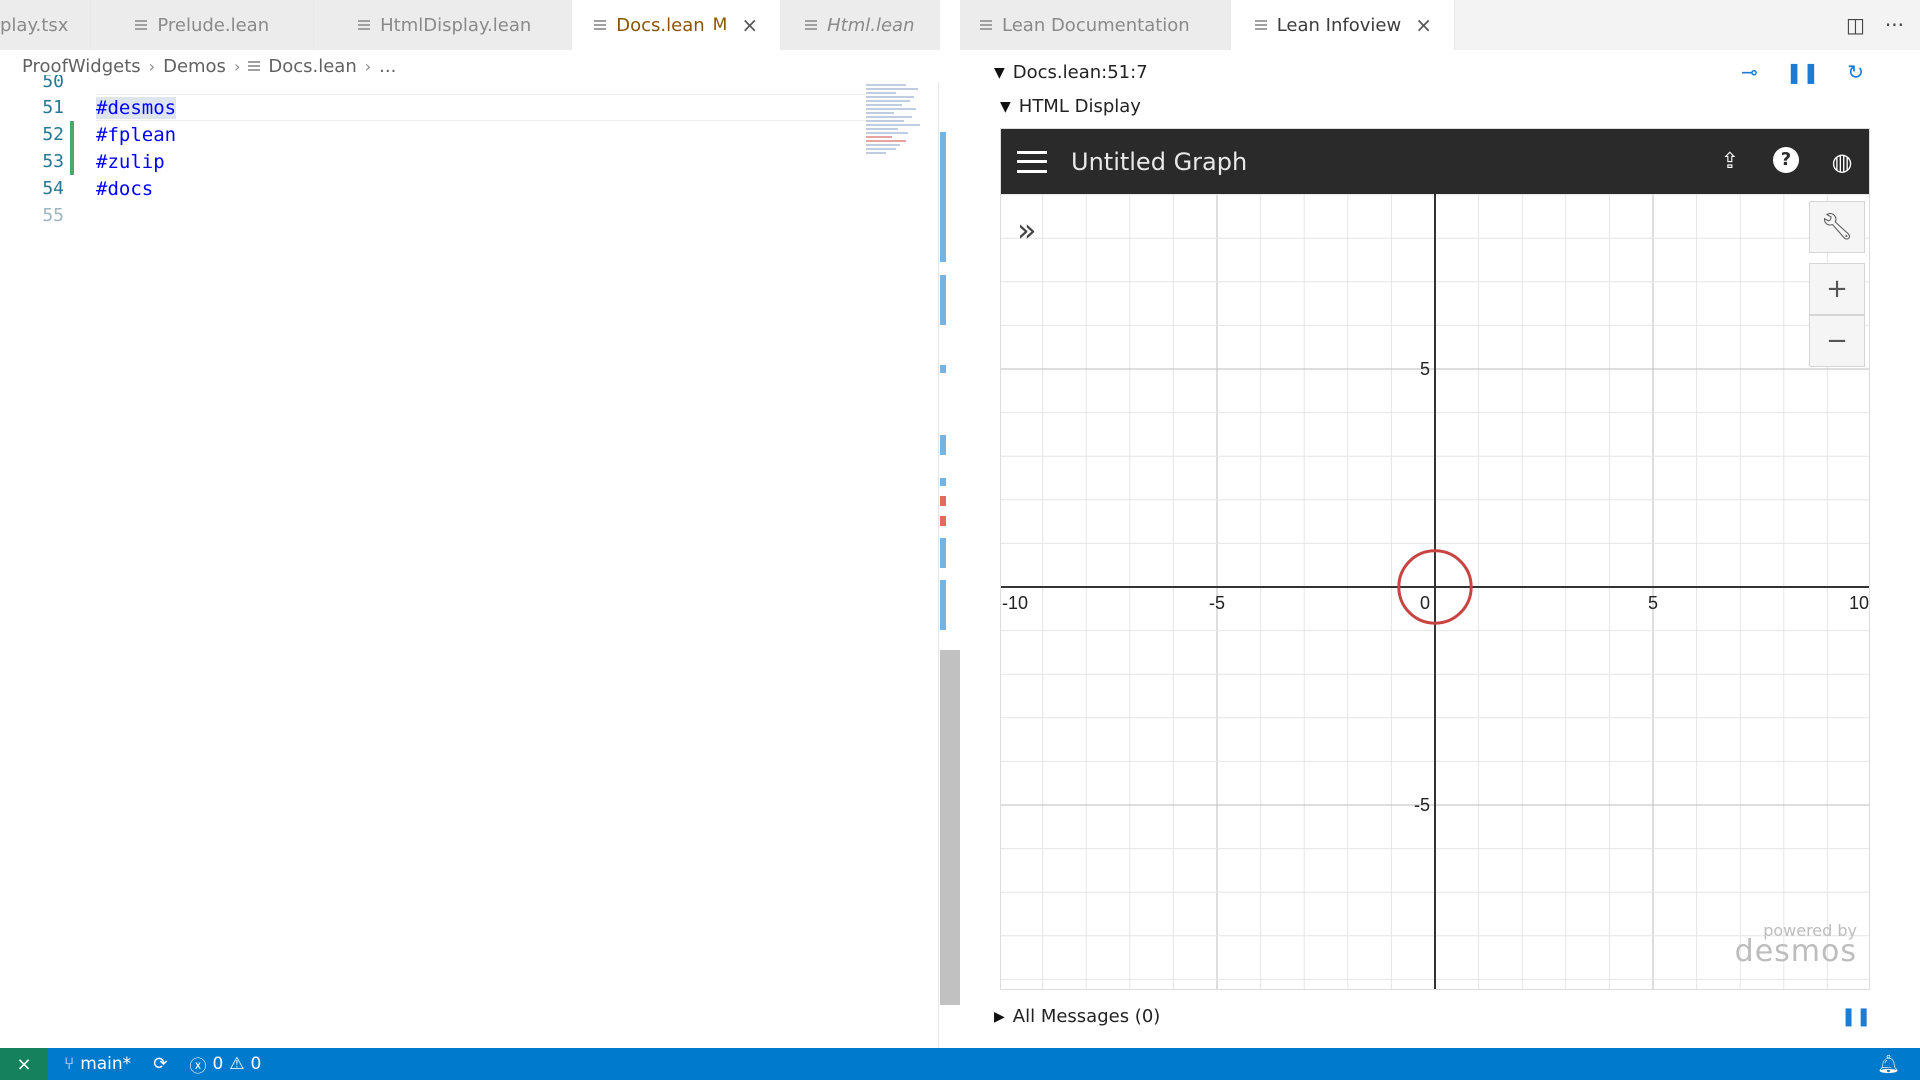 The width and height of the screenshot is (1920, 1080). I want to click on code-text: #zulip, so click(130, 162).